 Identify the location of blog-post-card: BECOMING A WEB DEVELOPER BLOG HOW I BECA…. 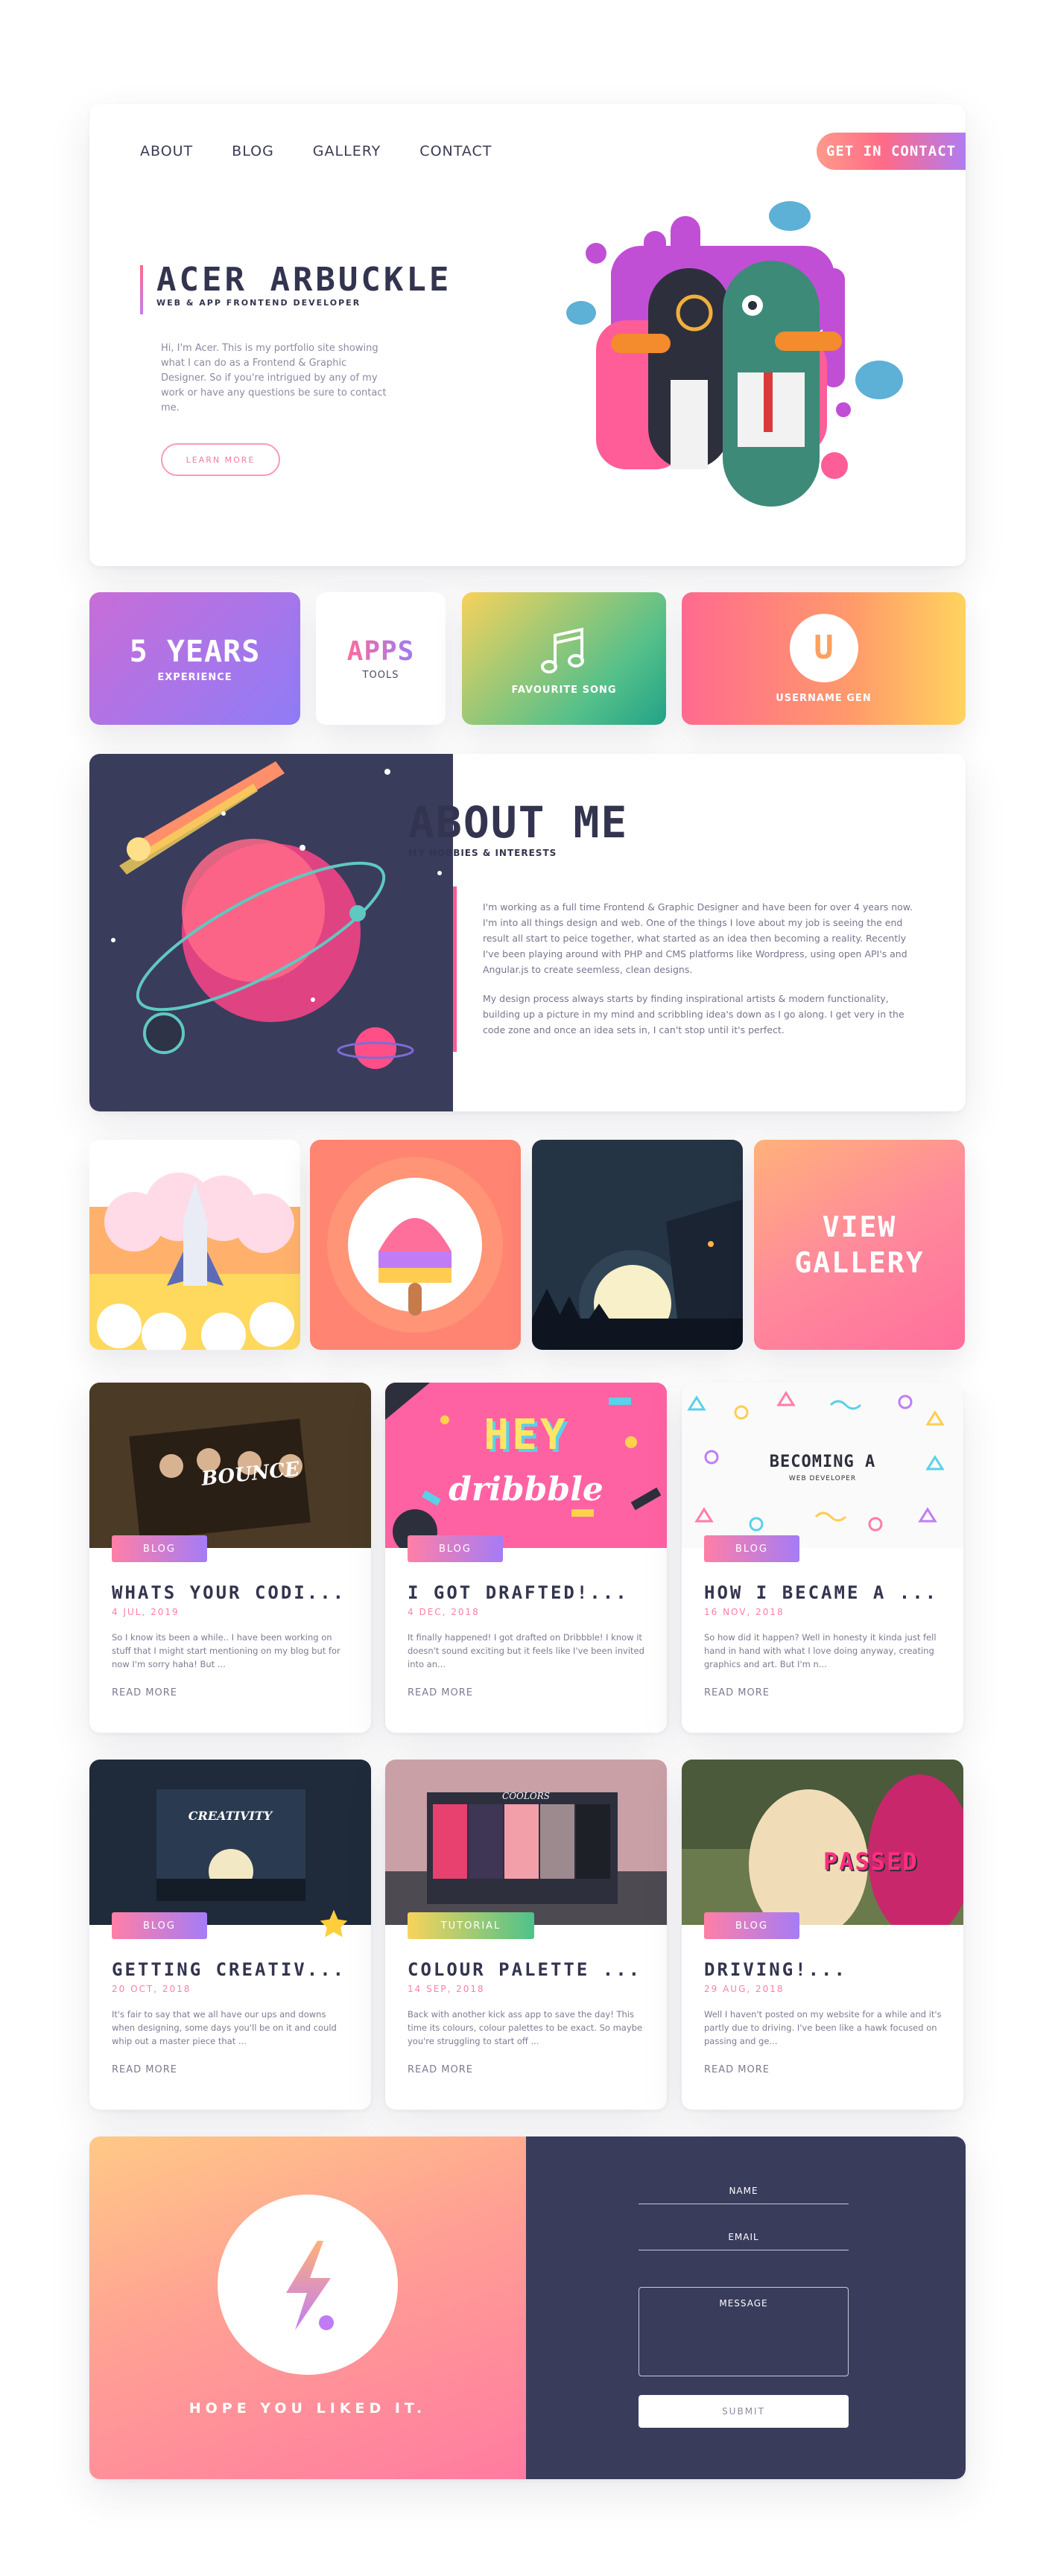
(822, 1558).